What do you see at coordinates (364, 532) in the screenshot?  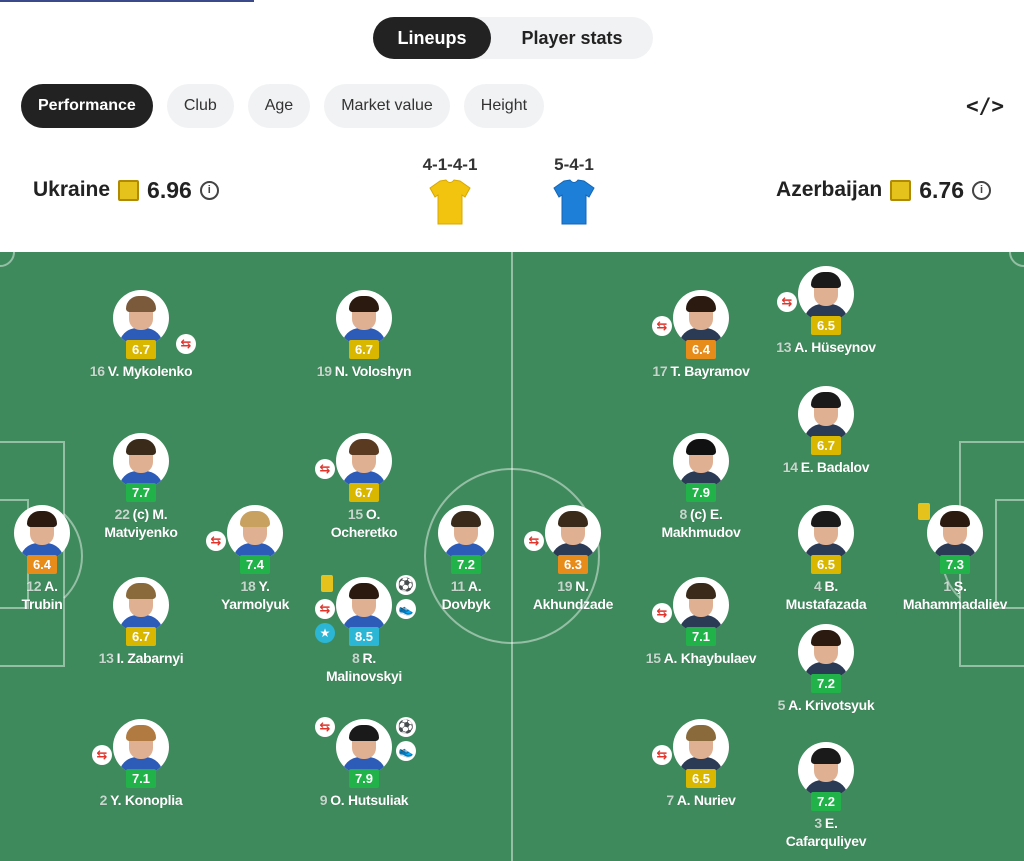 I see `player-name-line2: Ocheretko` at bounding box center [364, 532].